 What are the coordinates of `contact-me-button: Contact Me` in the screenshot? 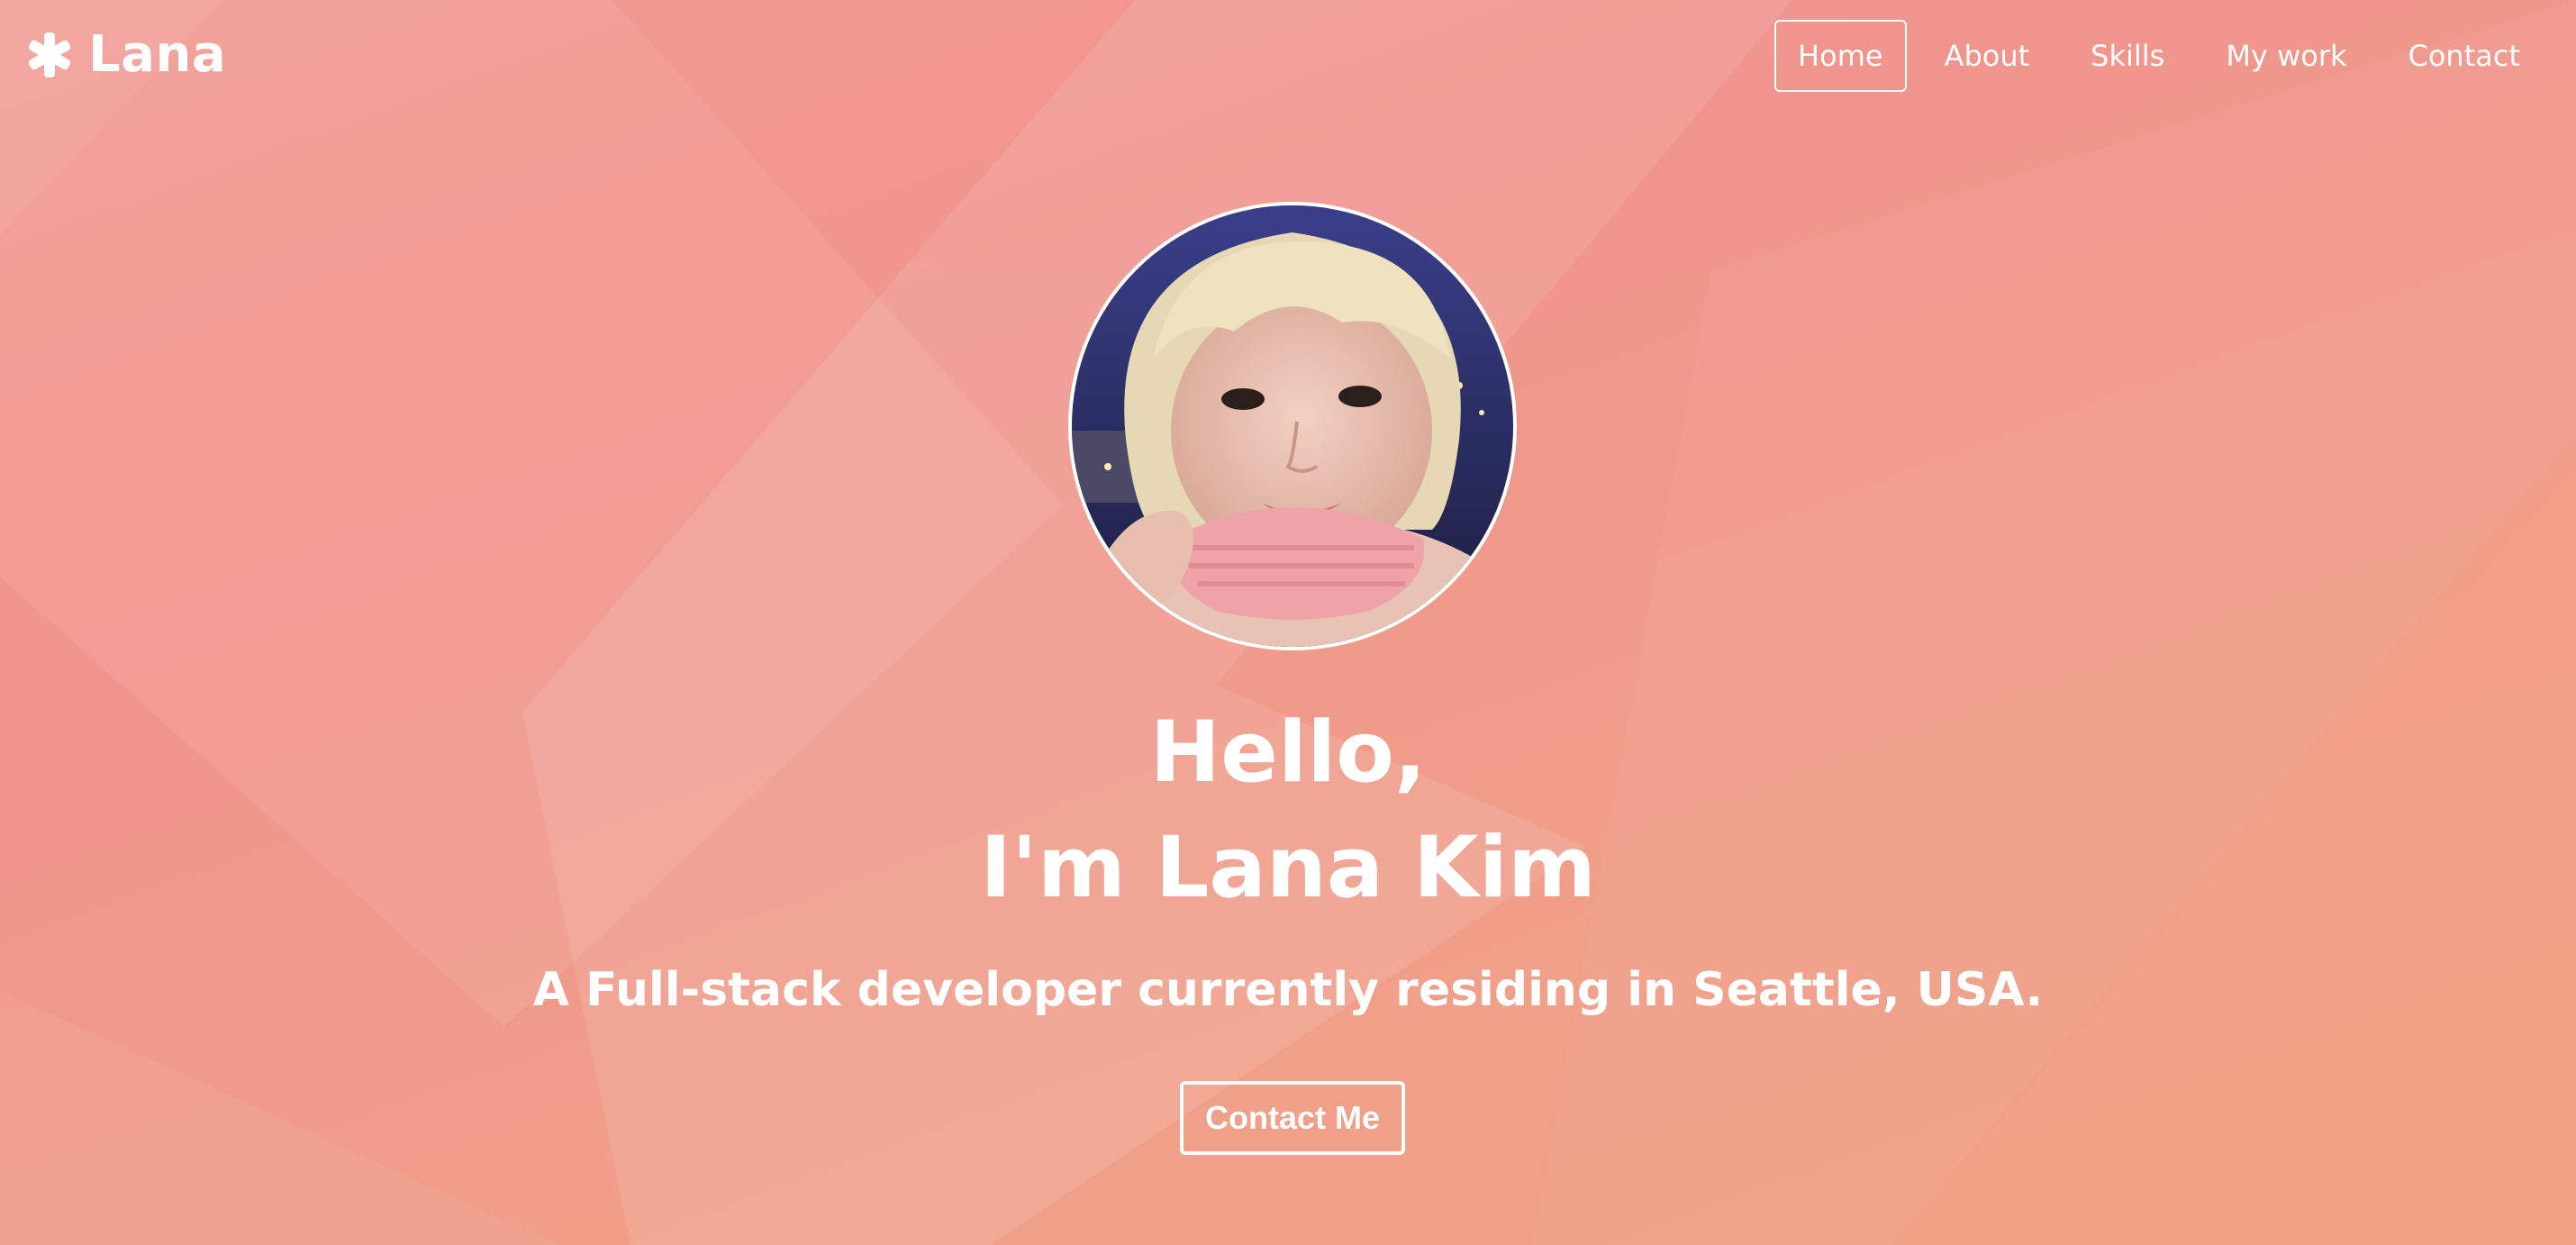 It's located at (1292, 1118).